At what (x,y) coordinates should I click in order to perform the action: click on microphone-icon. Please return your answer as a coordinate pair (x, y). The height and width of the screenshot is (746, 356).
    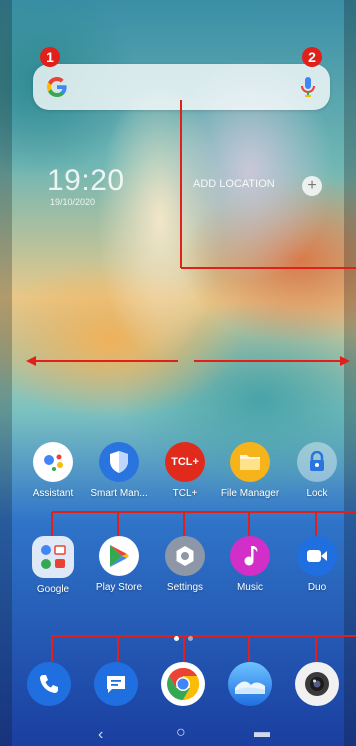
    Looking at the image, I should click on (308, 87).